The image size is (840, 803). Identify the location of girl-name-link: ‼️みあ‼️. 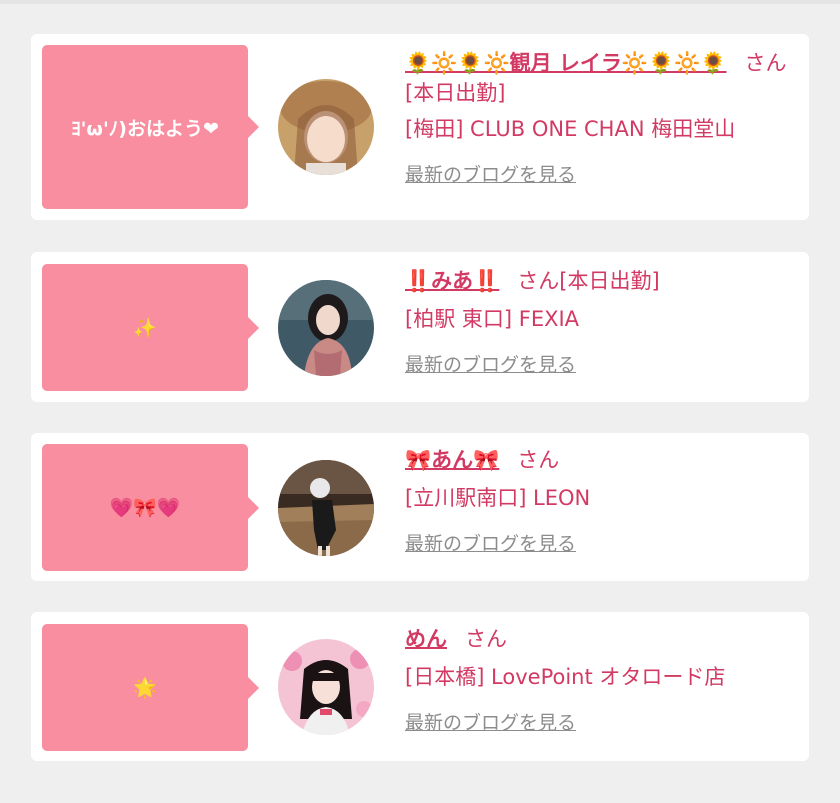
(452, 281).